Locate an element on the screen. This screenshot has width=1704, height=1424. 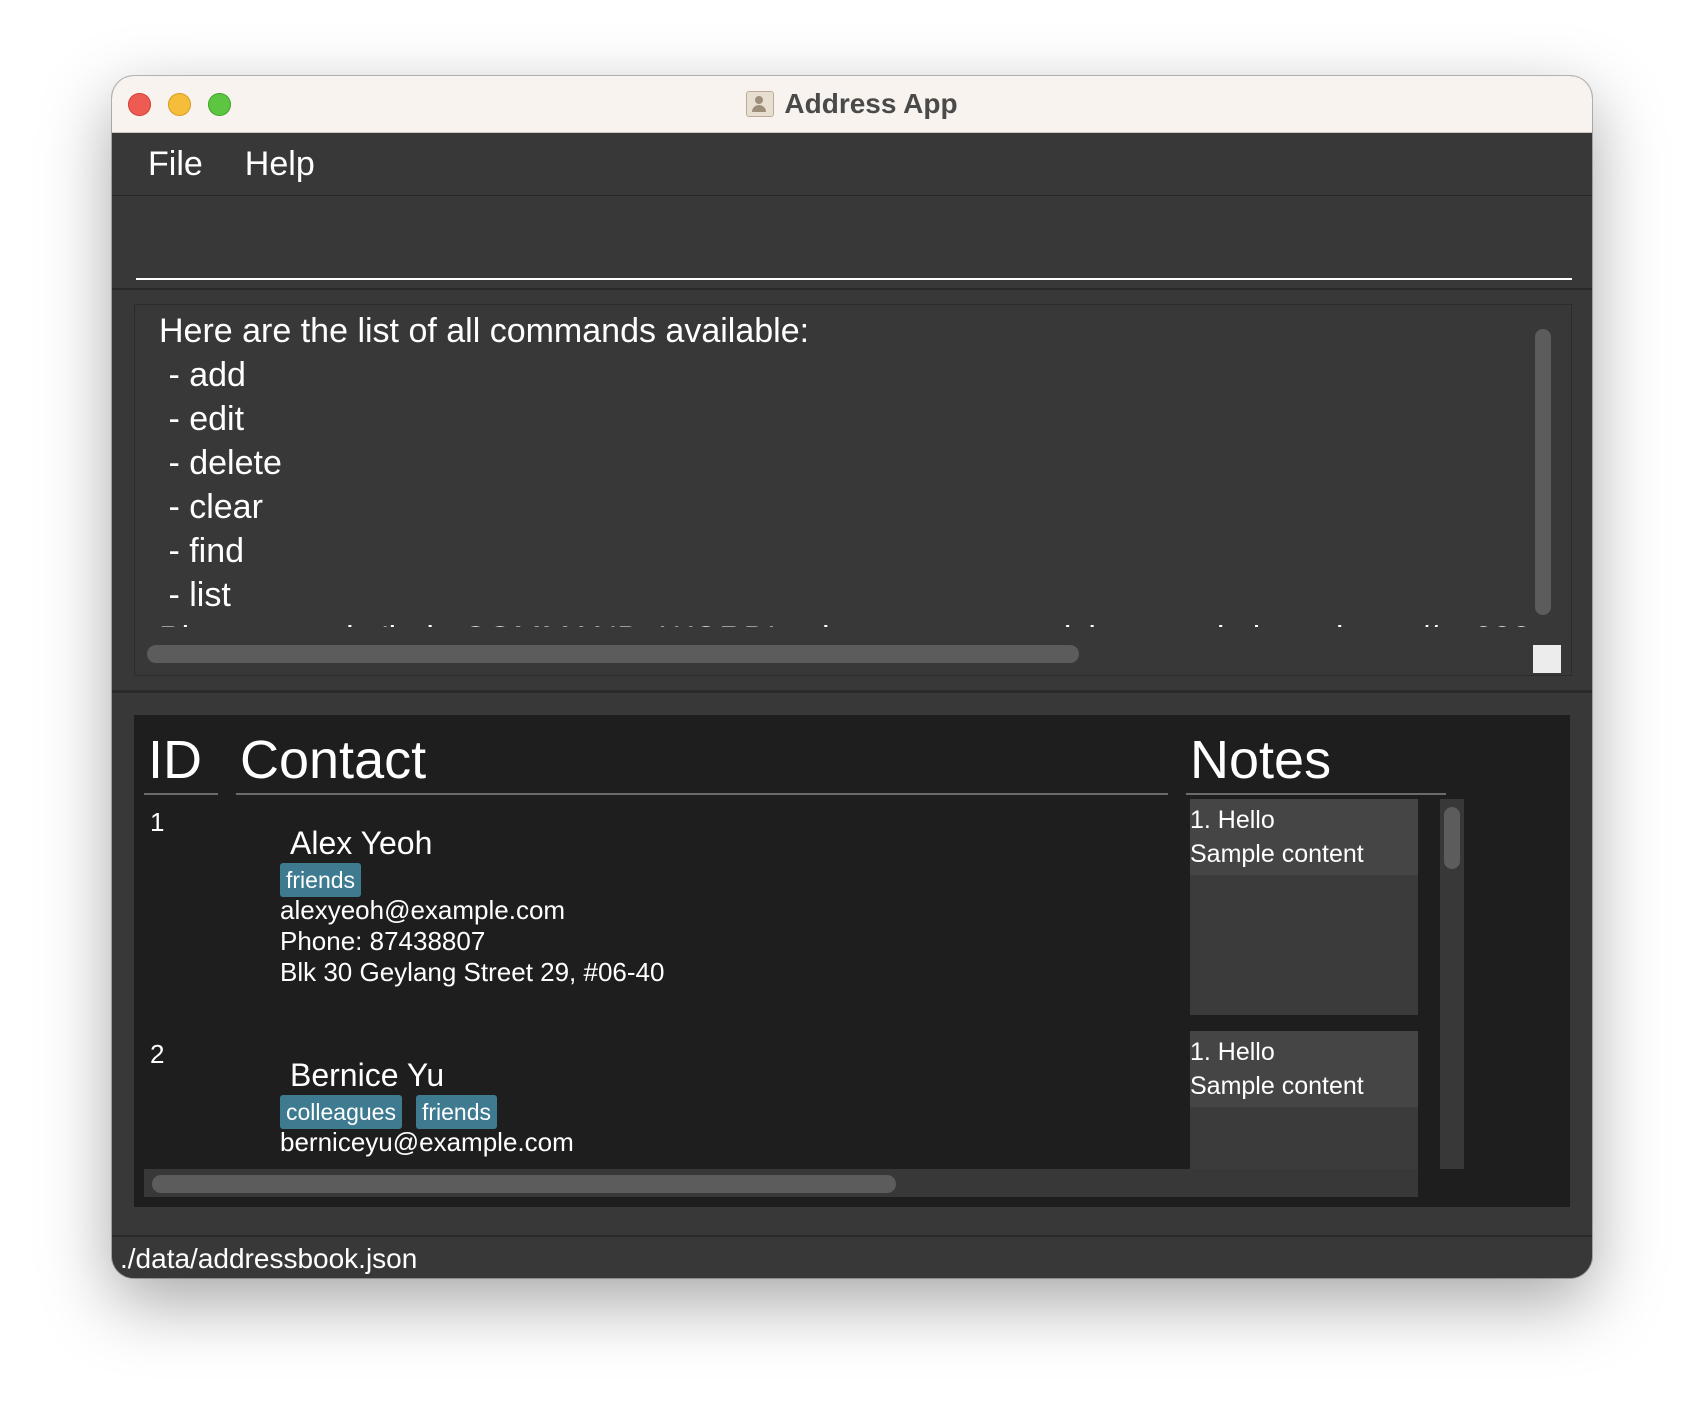
contact-column-header: Contact is located at coordinates (333, 760).